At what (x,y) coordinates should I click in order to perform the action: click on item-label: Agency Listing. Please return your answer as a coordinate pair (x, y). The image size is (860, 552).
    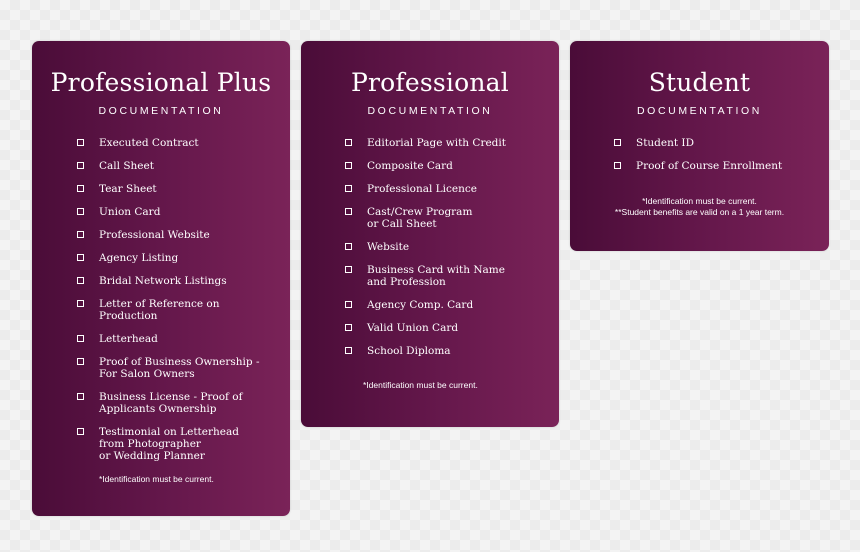
    Looking at the image, I should click on (139, 258).